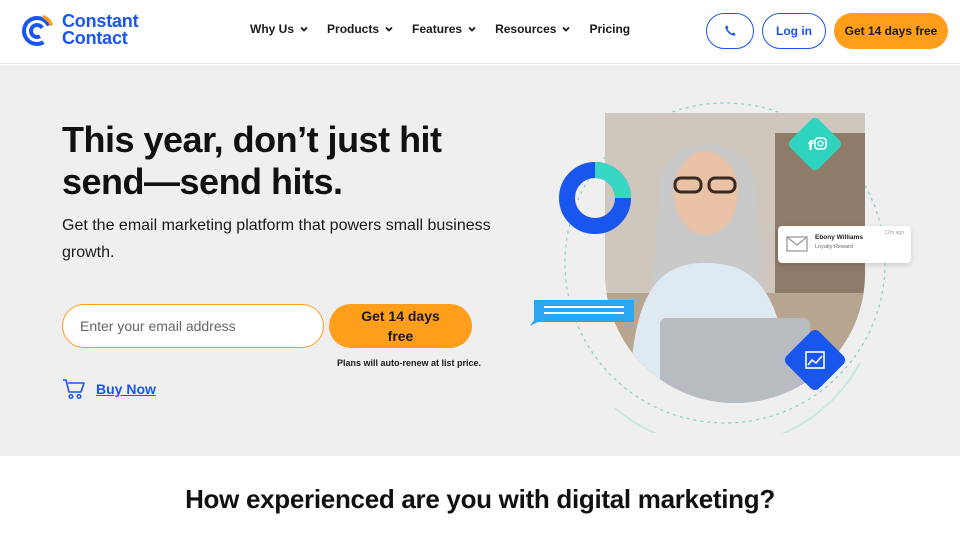 The image size is (960, 540). What do you see at coordinates (409, 363) in the screenshot?
I see `auto-renew-note: Plans will auto-renew at list price.` at bounding box center [409, 363].